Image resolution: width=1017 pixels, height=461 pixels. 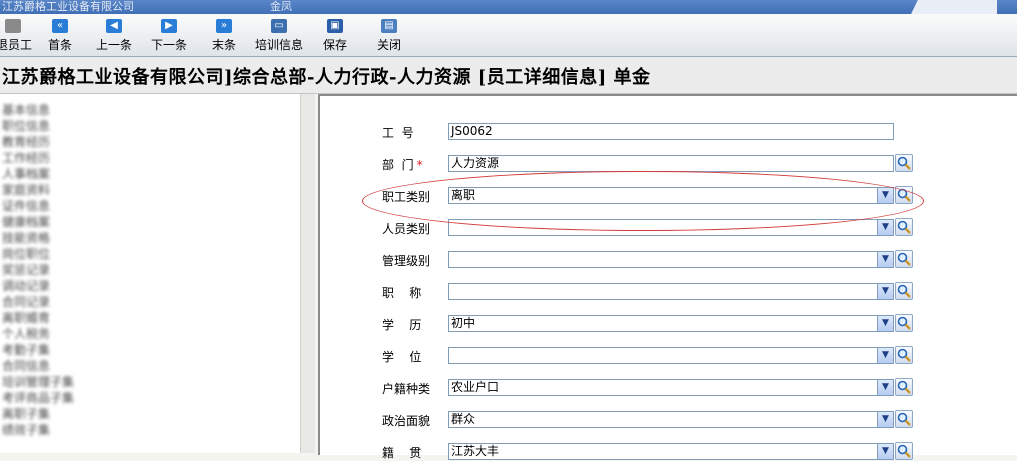 I want to click on sidebar-item: 健康档案, so click(x=26, y=222).